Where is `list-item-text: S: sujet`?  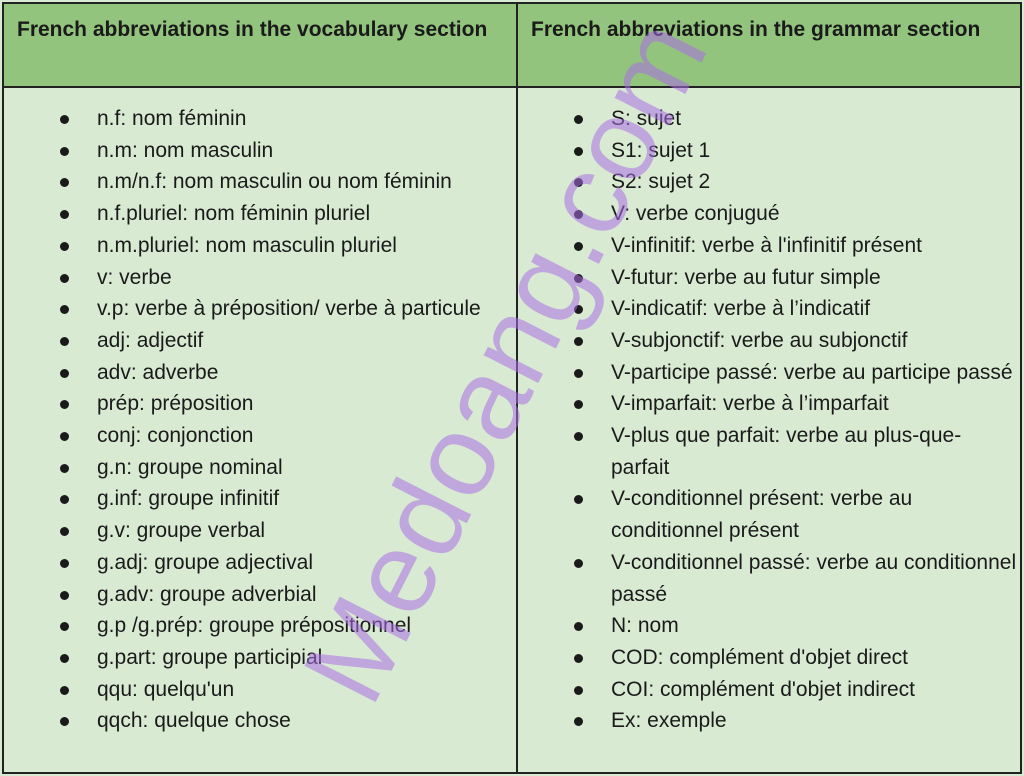 list-item-text: S: sujet is located at coordinates (646, 118).